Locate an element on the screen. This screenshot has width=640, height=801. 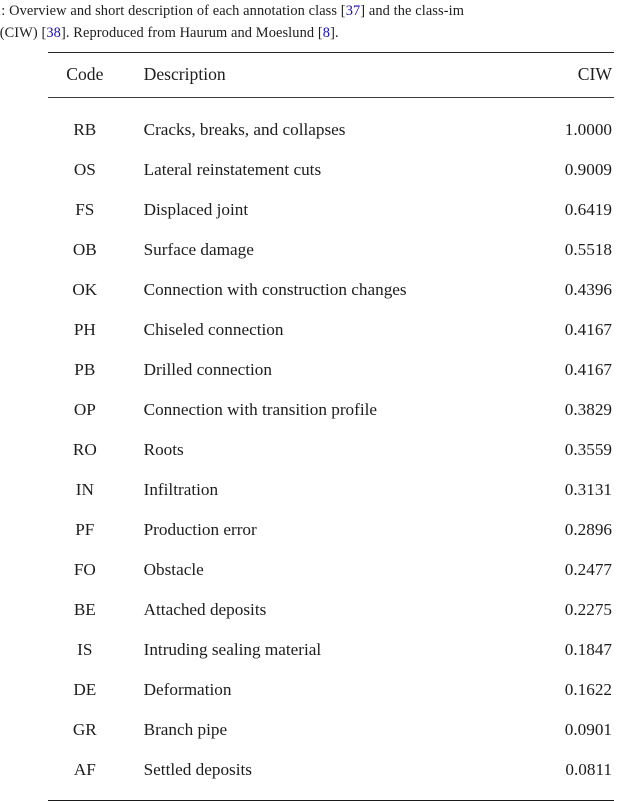
cell-ciw: 0.2477 is located at coordinates (543, 570).